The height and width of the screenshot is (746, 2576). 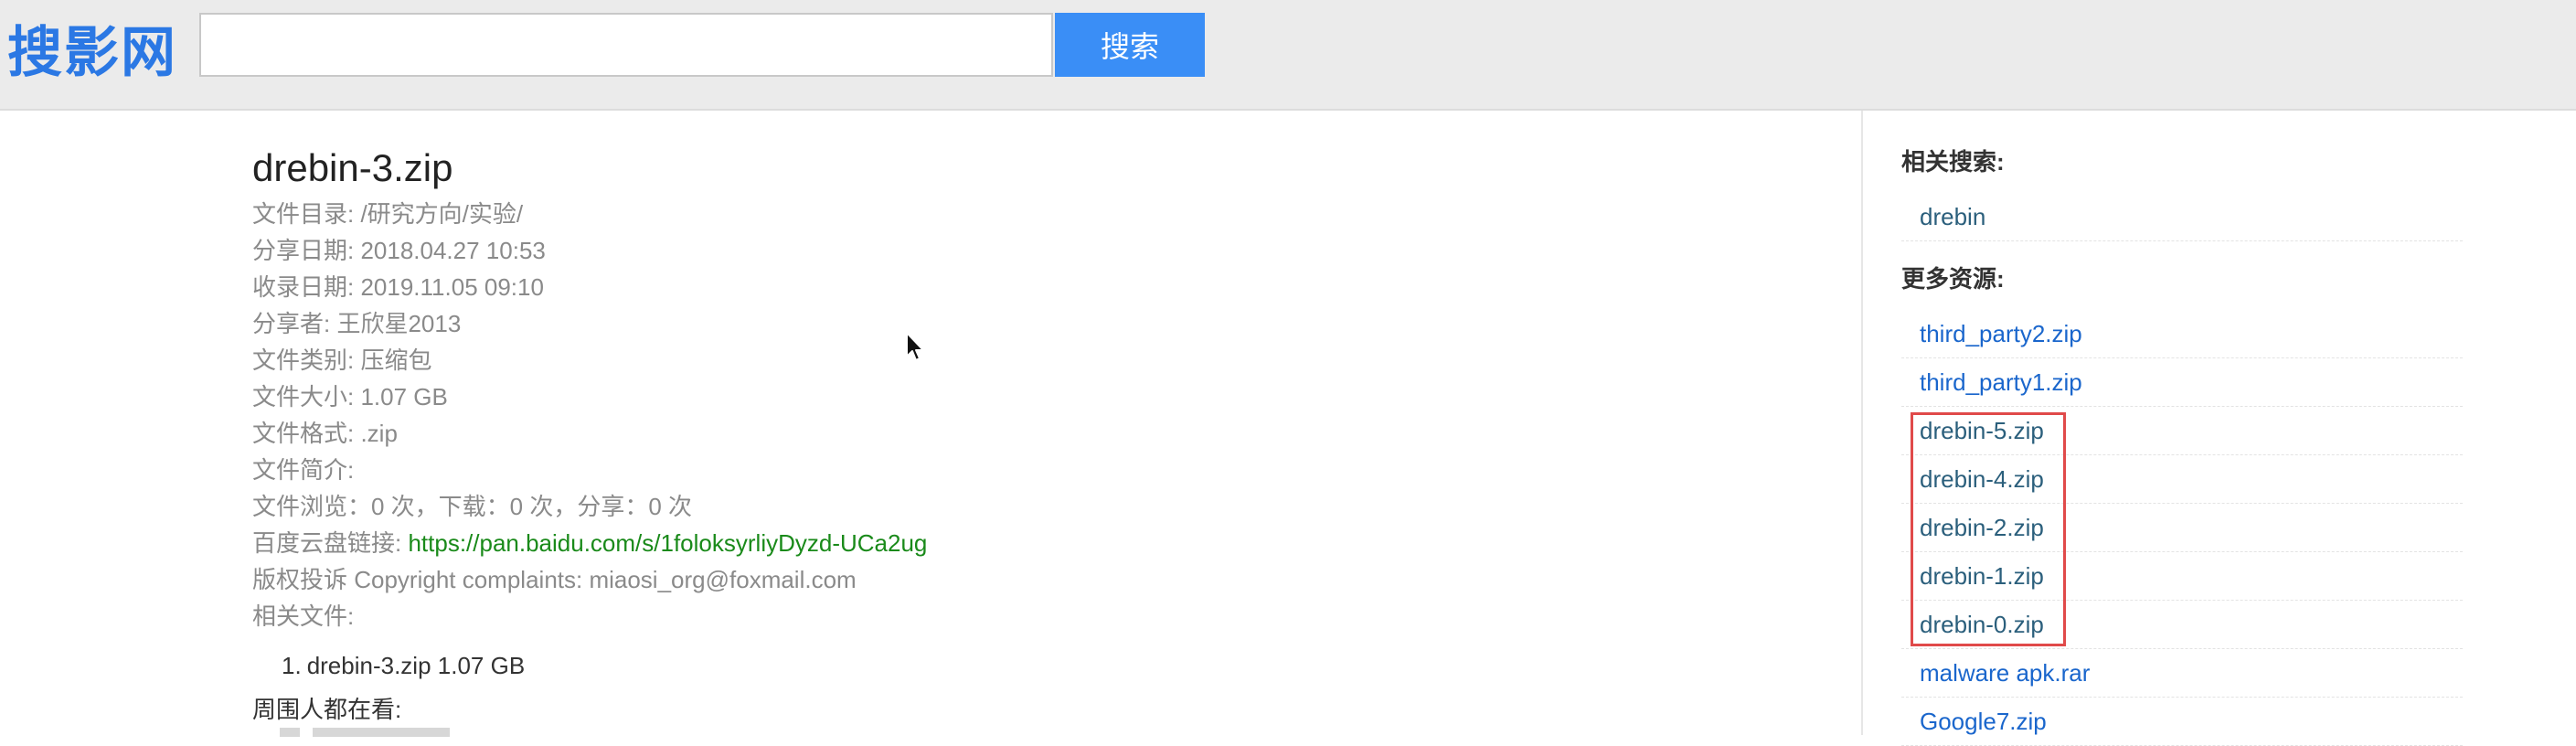 What do you see at coordinates (472, 506) in the screenshot?
I see `meta-stats: 文件浏览：0 次，下载：0 次，分享：0 次` at bounding box center [472, 506].